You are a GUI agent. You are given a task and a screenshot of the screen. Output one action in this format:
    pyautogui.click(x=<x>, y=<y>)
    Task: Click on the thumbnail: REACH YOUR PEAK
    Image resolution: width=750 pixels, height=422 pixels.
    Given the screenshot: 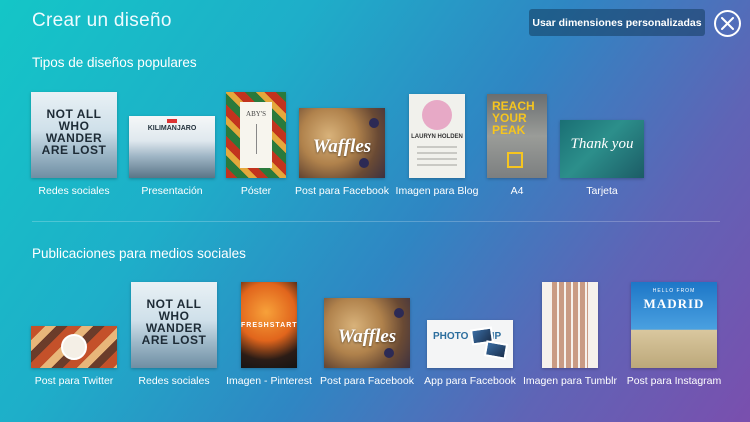 What is the action you would take?
    pyautogui.click(x=517, y=136)
    